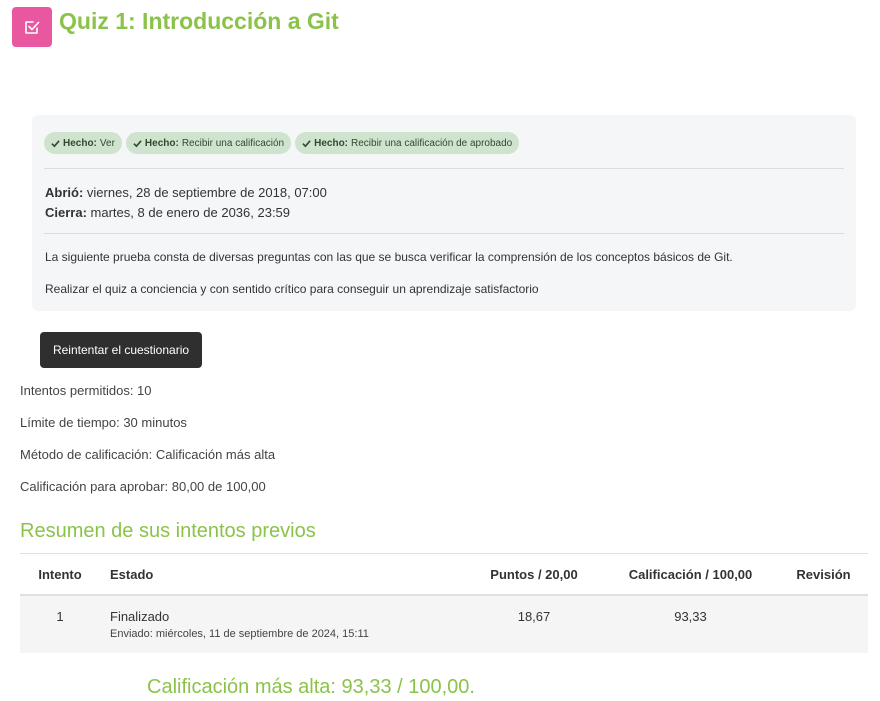 Image resolution: width=880 pixels, height=701 pixels. What do you see at coordinates (208, 143) in the screenshot?
I see `completion-badge-grade: Hecho: Recibir una calificación` at bounding box center [208, 143].